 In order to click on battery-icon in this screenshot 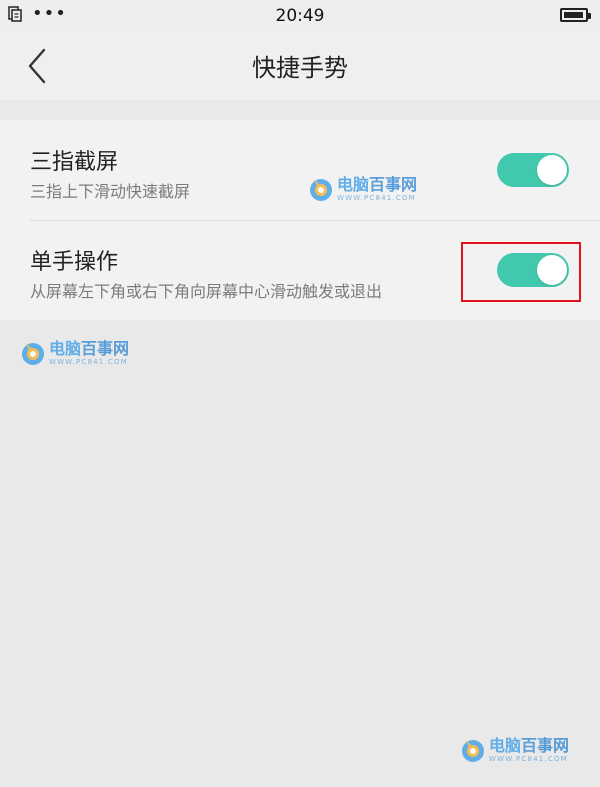, I will do `click(575, 15)`.